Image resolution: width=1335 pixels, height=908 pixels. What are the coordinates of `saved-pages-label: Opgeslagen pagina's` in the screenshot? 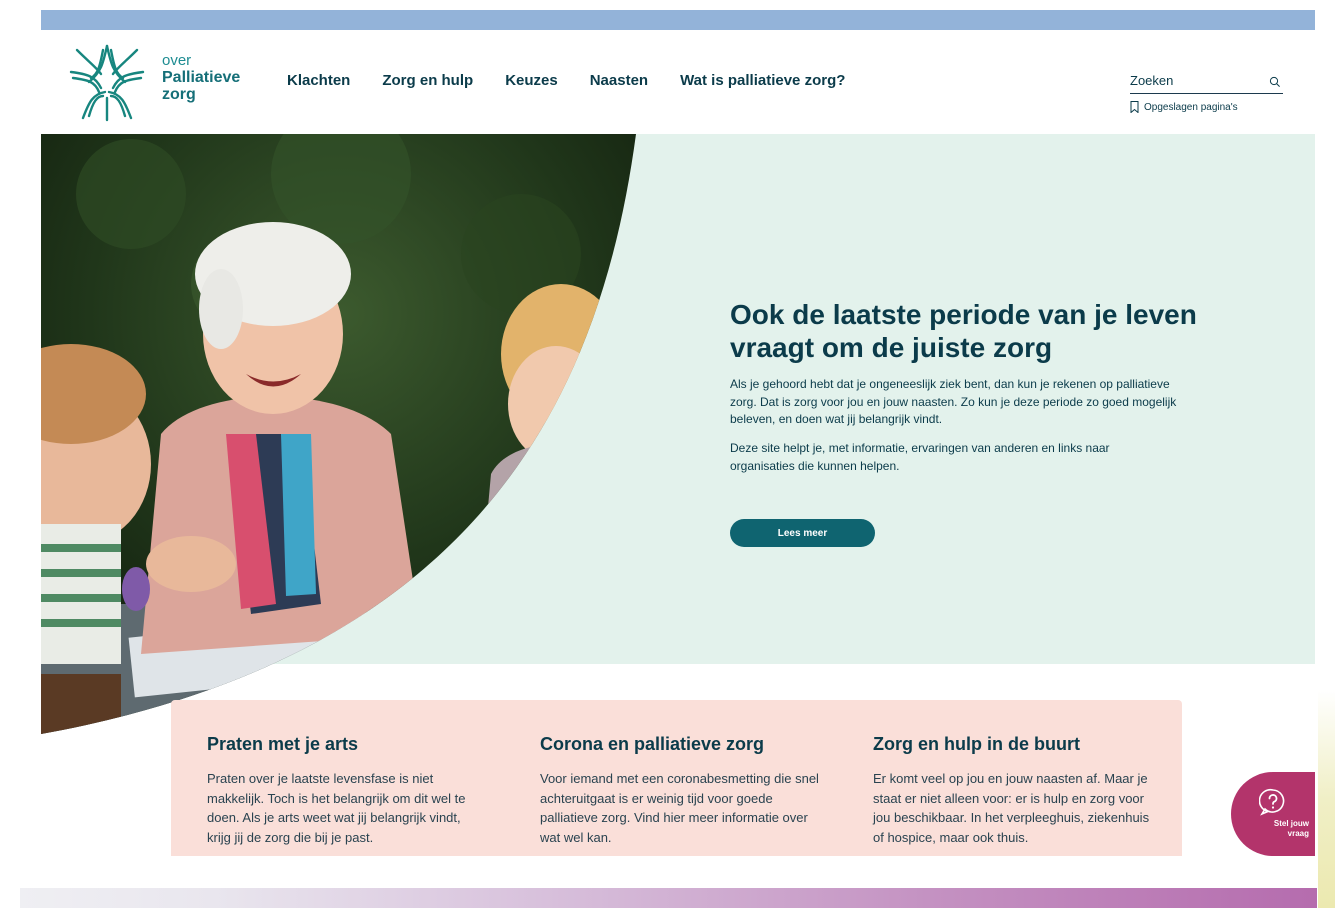 It's located at (1191, 107).